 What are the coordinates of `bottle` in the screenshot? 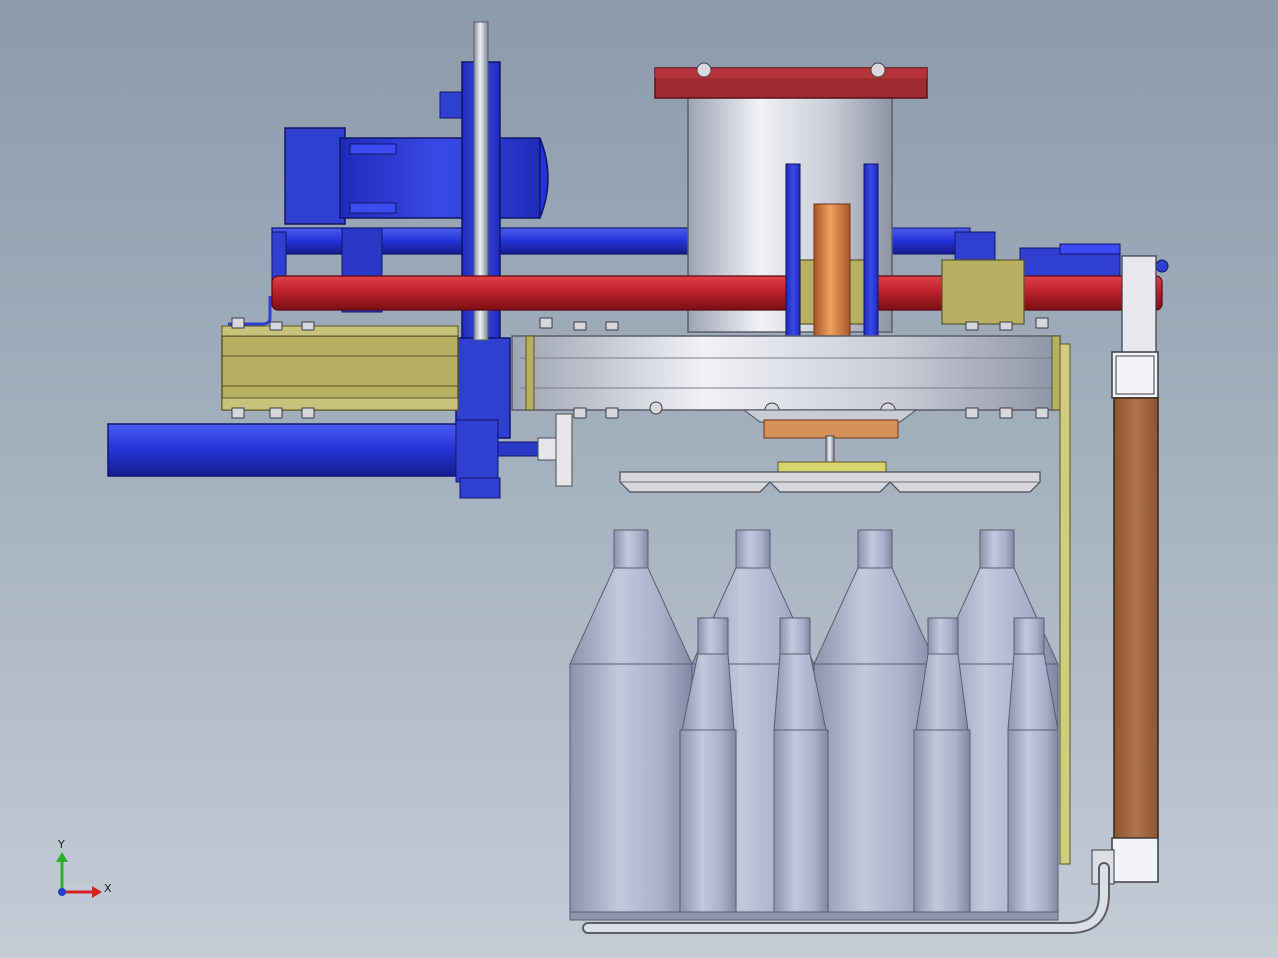 It's located at (631, 724).